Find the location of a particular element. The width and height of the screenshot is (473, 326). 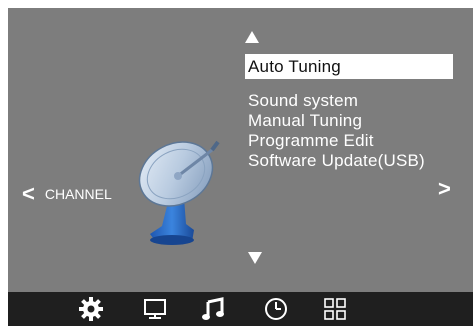

chevron-right-icon: > is located at coordinates (444, 189).